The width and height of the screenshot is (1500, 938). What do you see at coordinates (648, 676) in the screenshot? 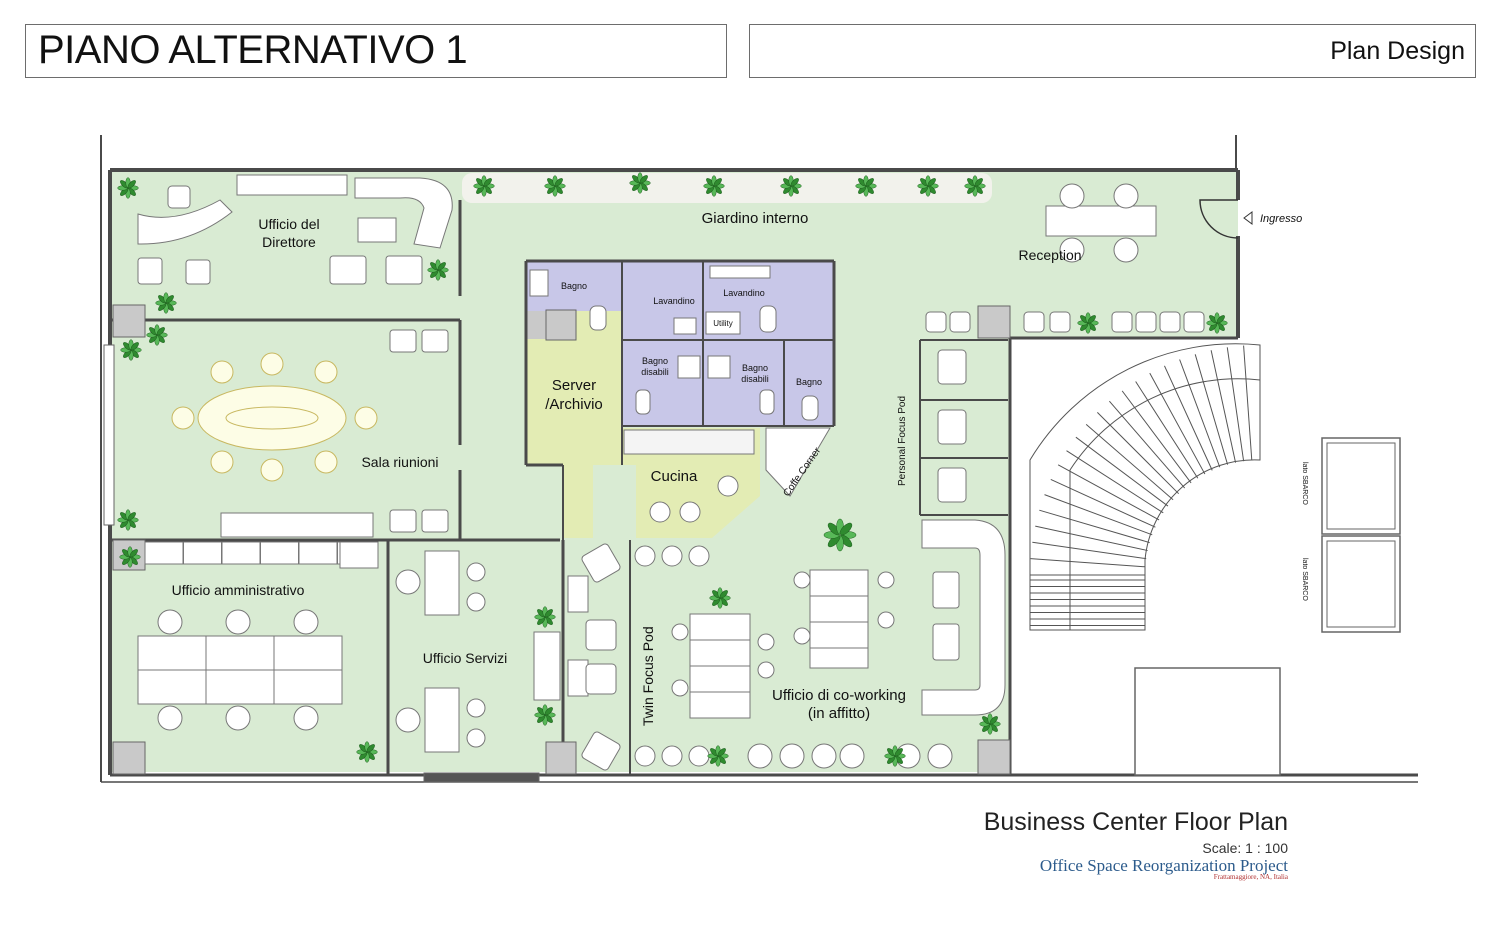
I see `label-twin-focus-pod: Twin Focus Pod` at bounding box center [648, 676].